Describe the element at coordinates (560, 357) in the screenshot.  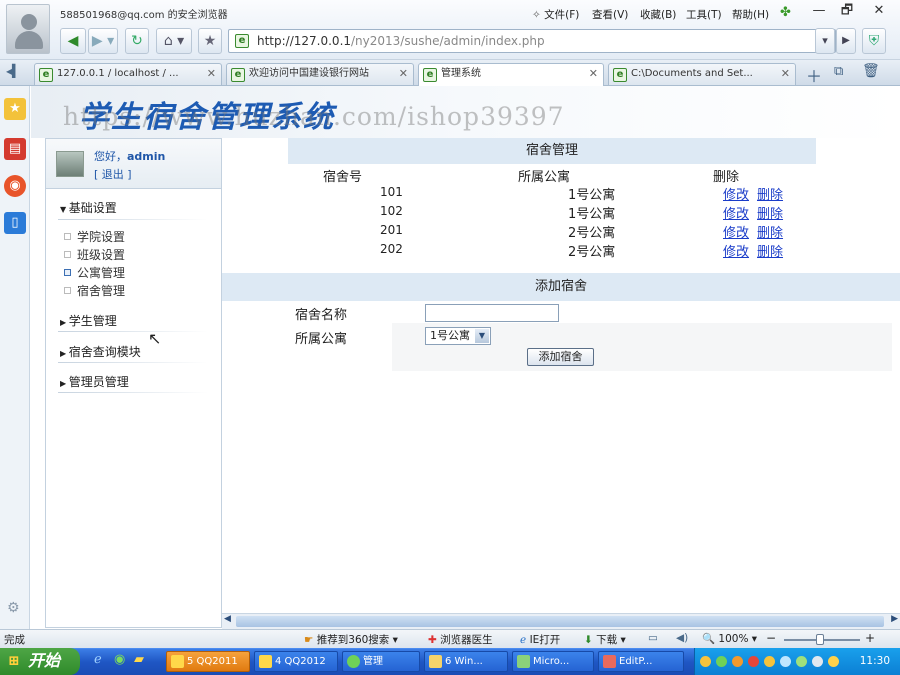
I see `add-dorm-button: 添加宿舍` at that location.